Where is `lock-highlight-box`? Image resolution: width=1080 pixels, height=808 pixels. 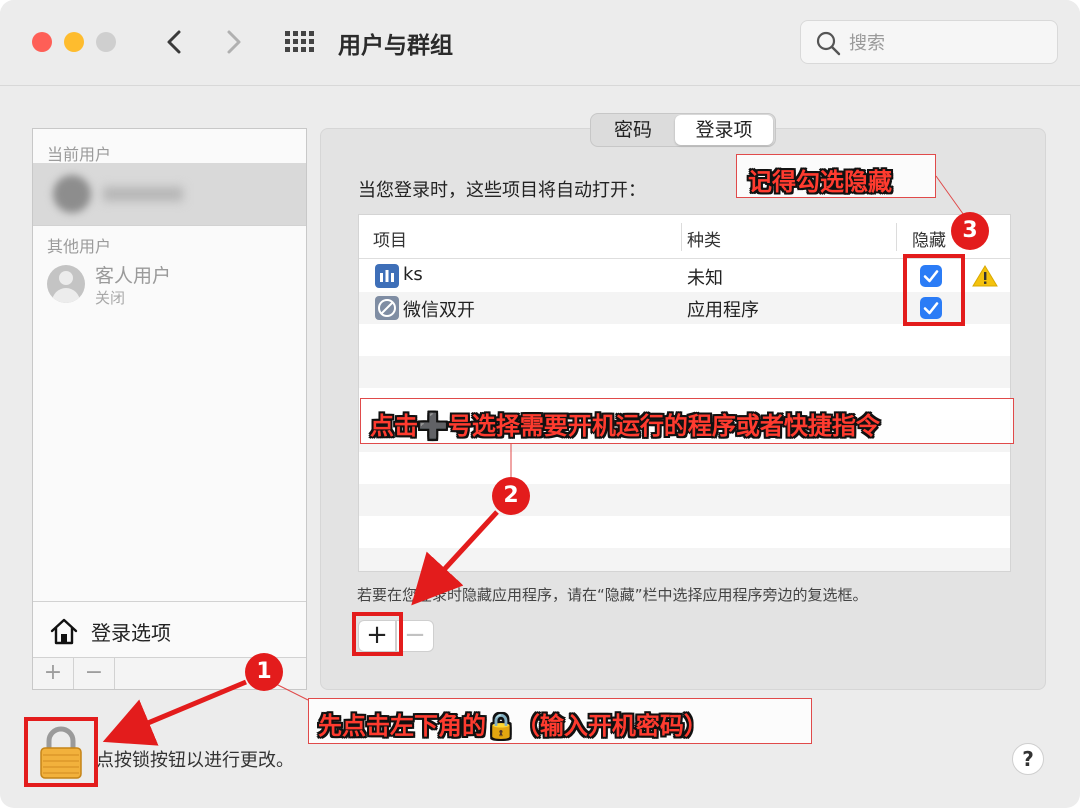 lock-highlight-box is located at coordinates (61, 752).